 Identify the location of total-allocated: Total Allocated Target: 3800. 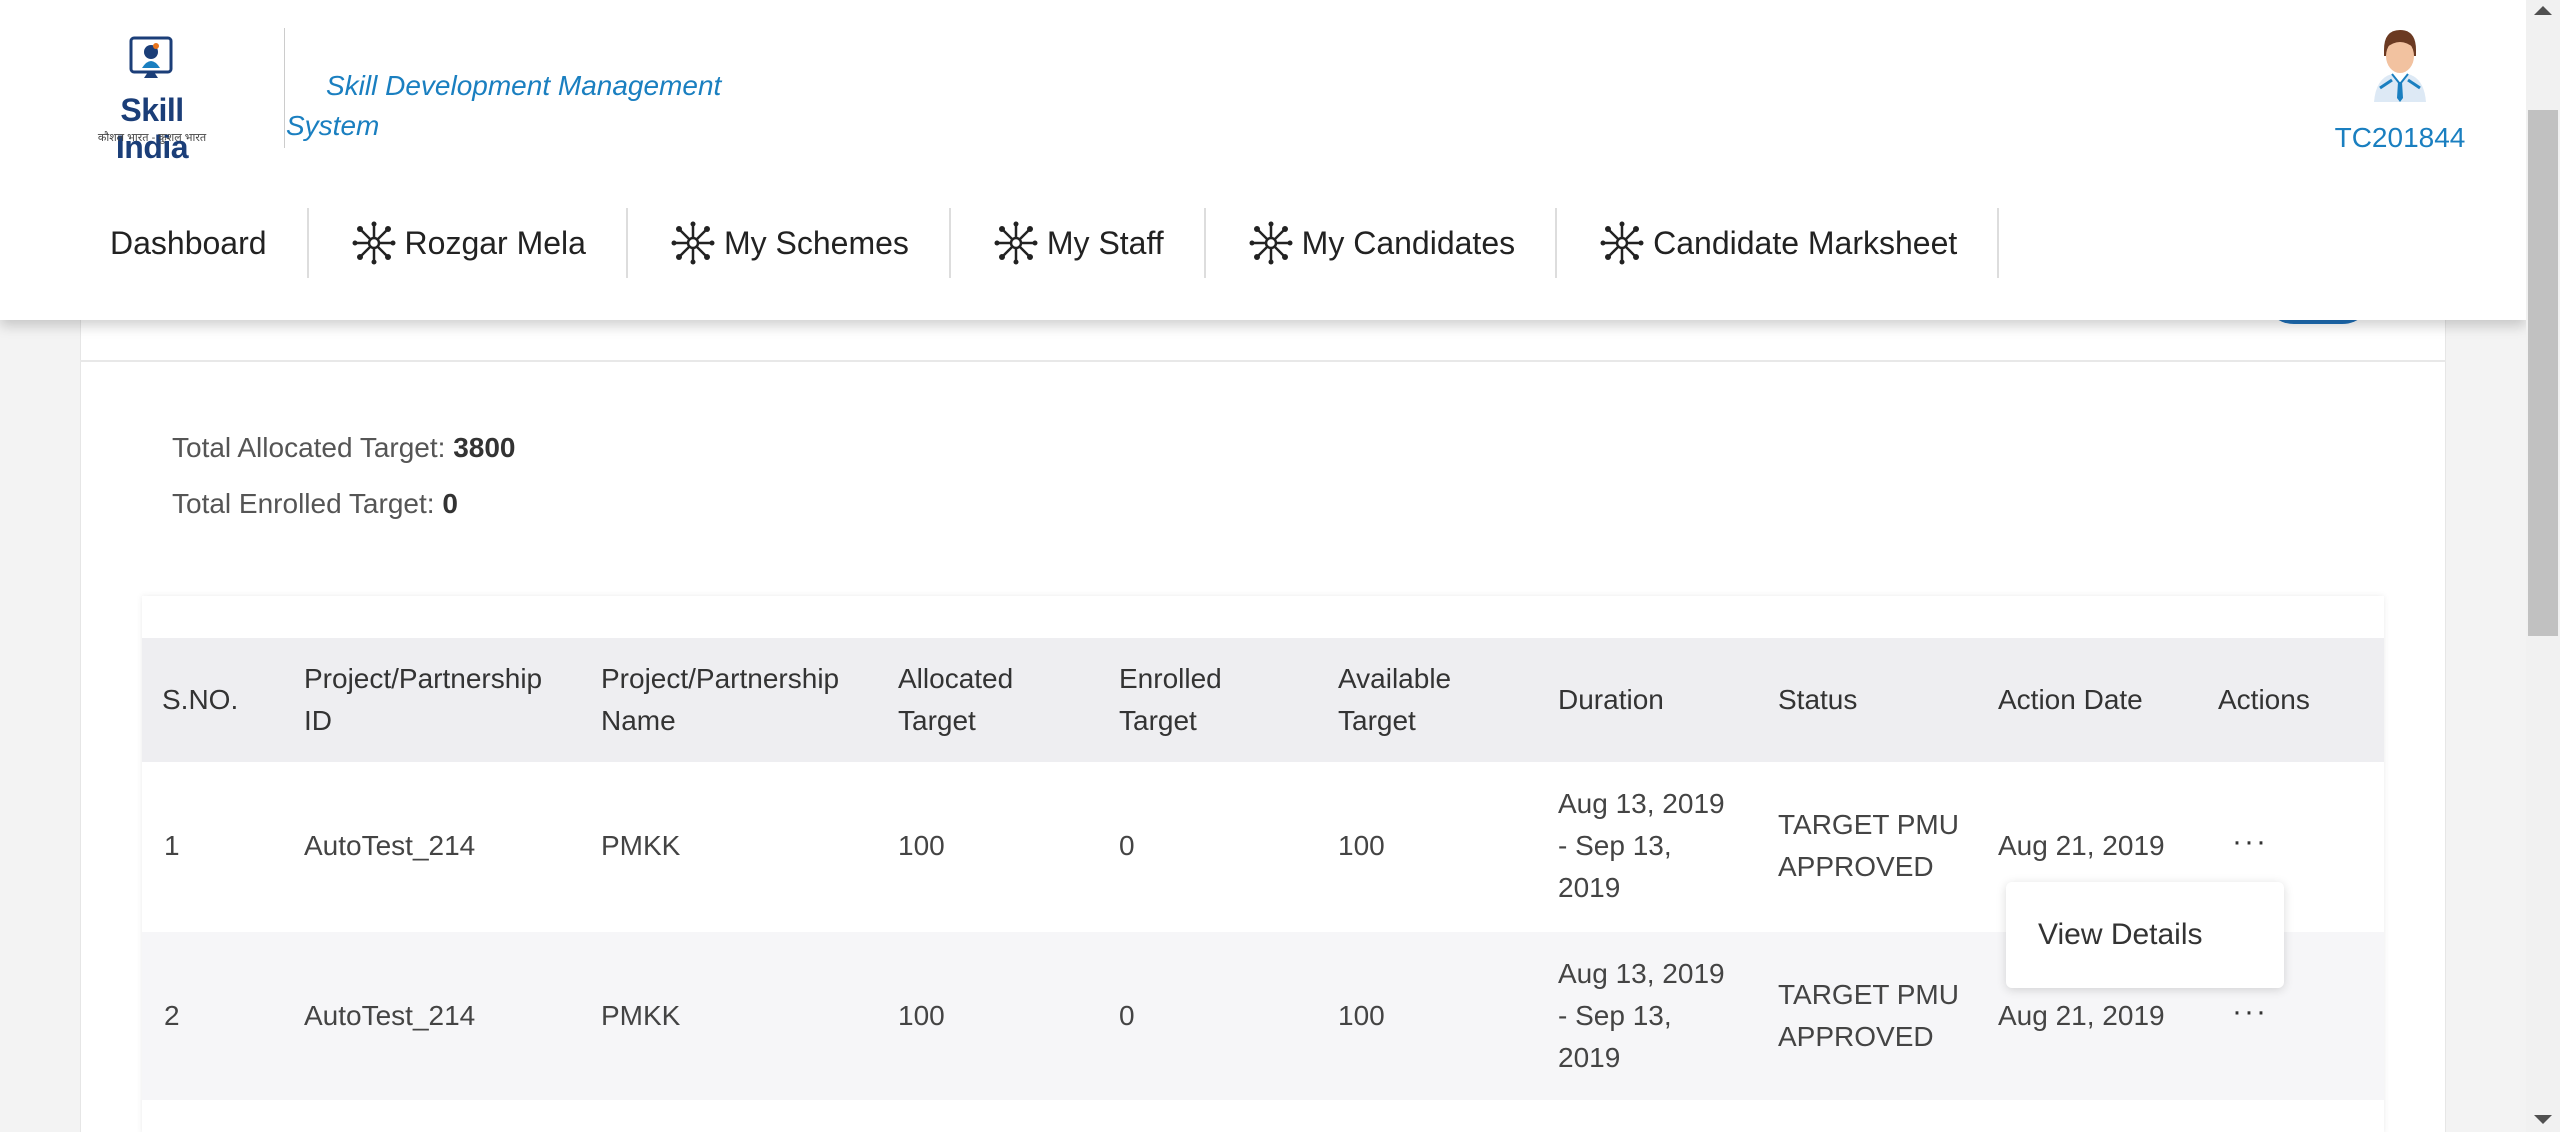
(344, 447).